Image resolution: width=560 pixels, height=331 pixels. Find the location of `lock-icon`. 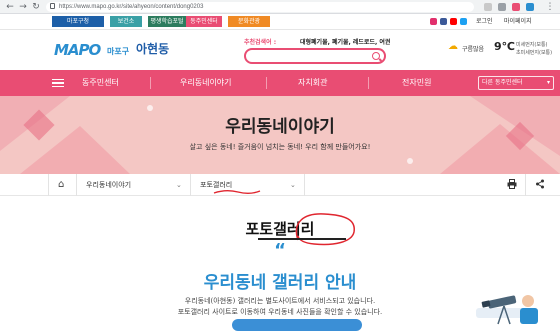

lock-icon is located at coordinates (52, 6).